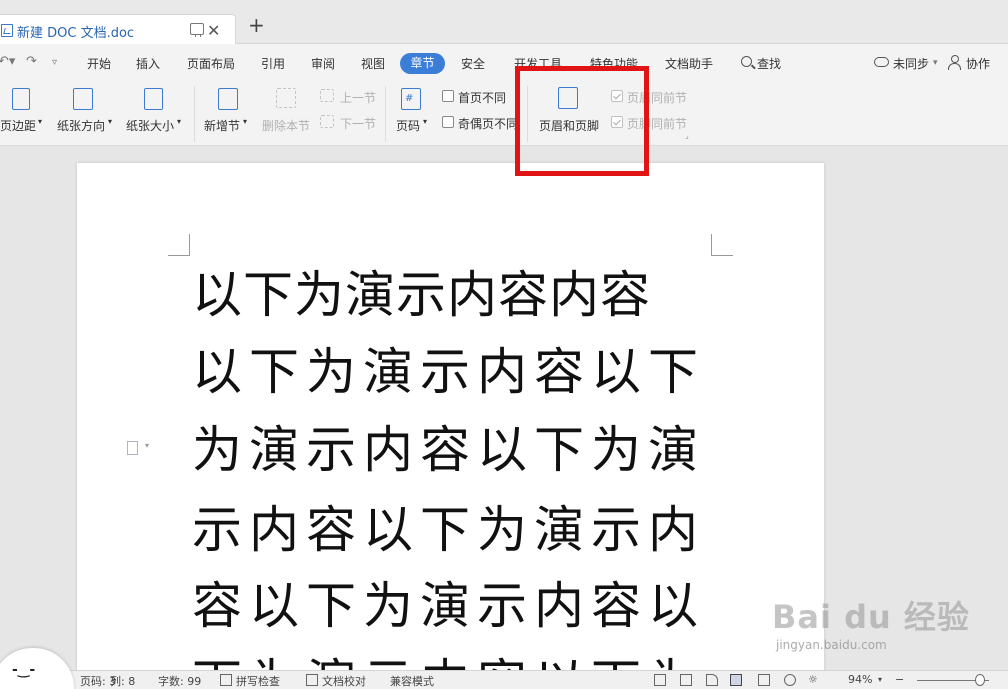 The image size is (1008, 689). Describe the element at coordinates (746, 61) in the screenshot. I see `search-icon` at that location.